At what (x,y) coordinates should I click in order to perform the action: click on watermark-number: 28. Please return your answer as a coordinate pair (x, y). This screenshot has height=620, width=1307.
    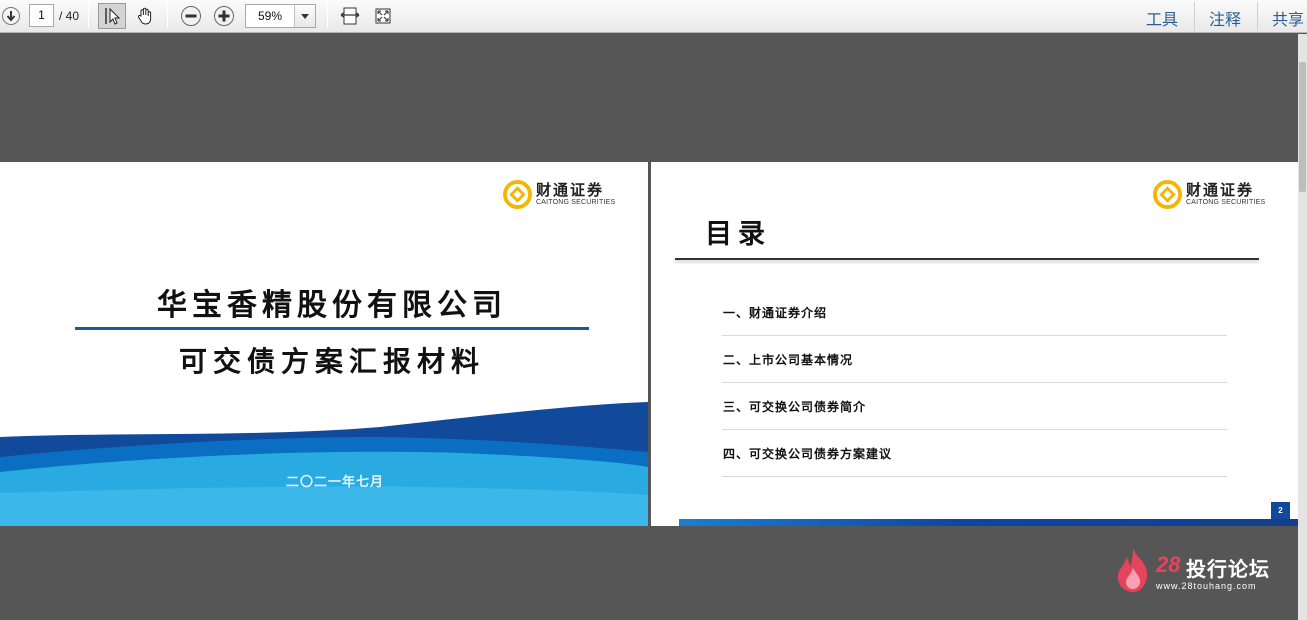
    Looking at the image, I should click on (1168, 564).